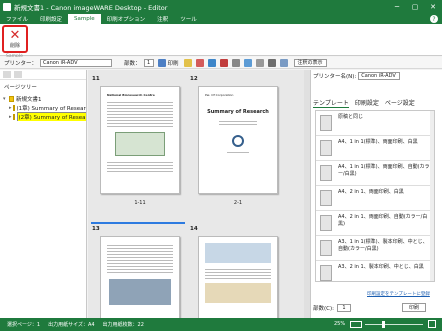  I want to click on thumbnail-page-14: 14, so click(238, 272).